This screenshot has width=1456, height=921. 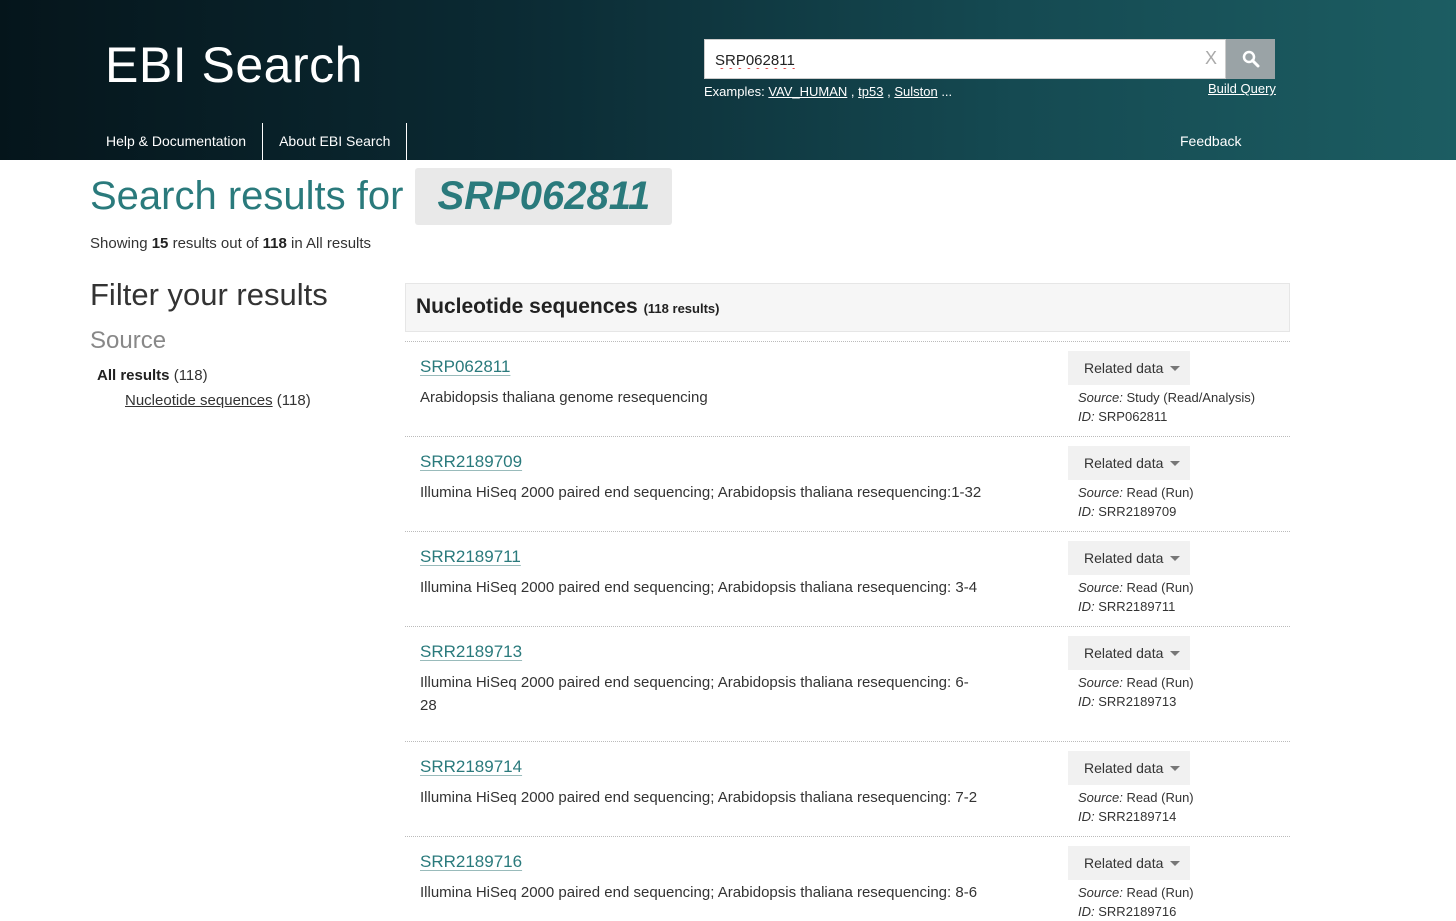 What do you see at coordinates (465, 367) in the screenshot?
I see `result-link: SRP062811` at bounding box center [465, 367].